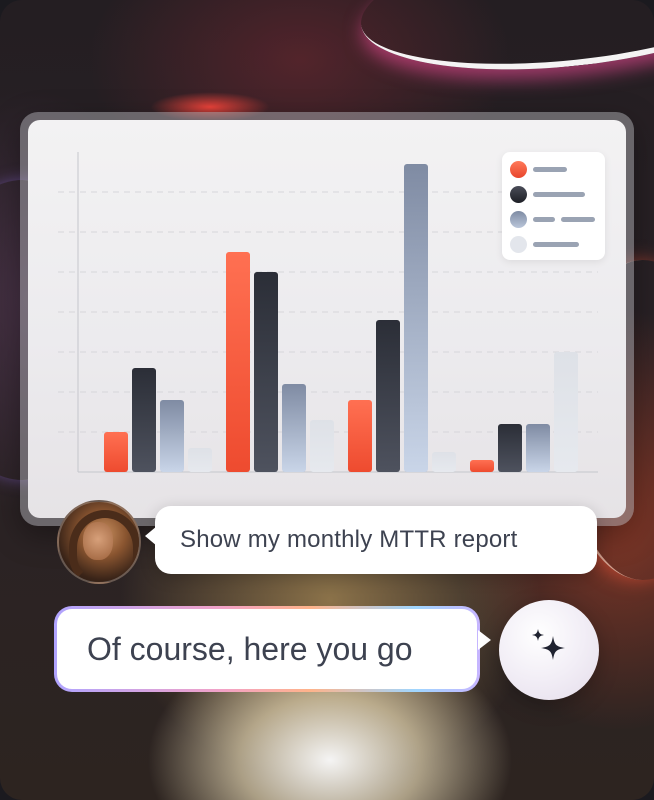 This screenshot has height=800, width=654. I want to click on user-message-text: Show my monthly MTTR report, so click(349, 539).